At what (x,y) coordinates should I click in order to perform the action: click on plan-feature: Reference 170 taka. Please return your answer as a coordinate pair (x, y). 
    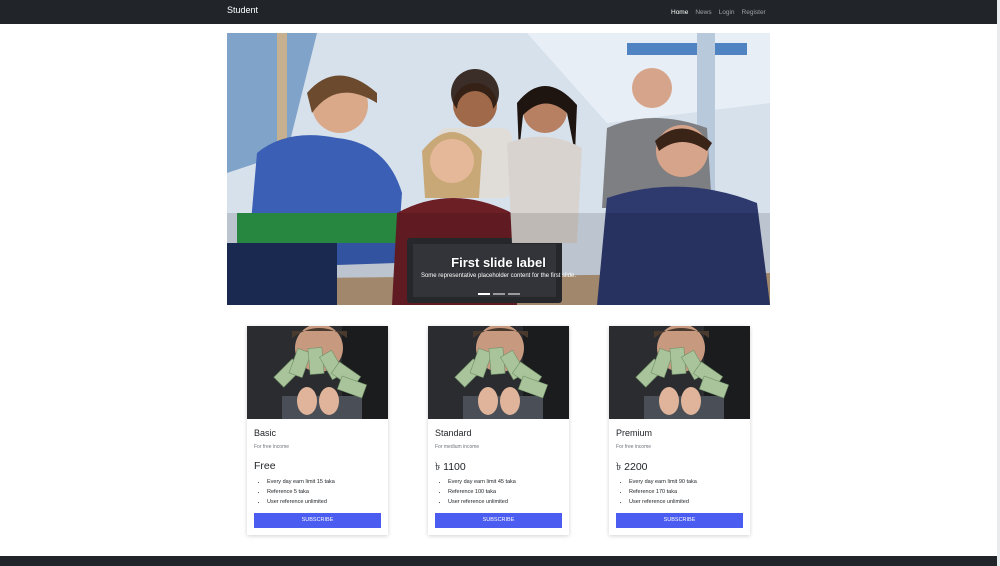
    Looking at the image, I should click on (663, 492).